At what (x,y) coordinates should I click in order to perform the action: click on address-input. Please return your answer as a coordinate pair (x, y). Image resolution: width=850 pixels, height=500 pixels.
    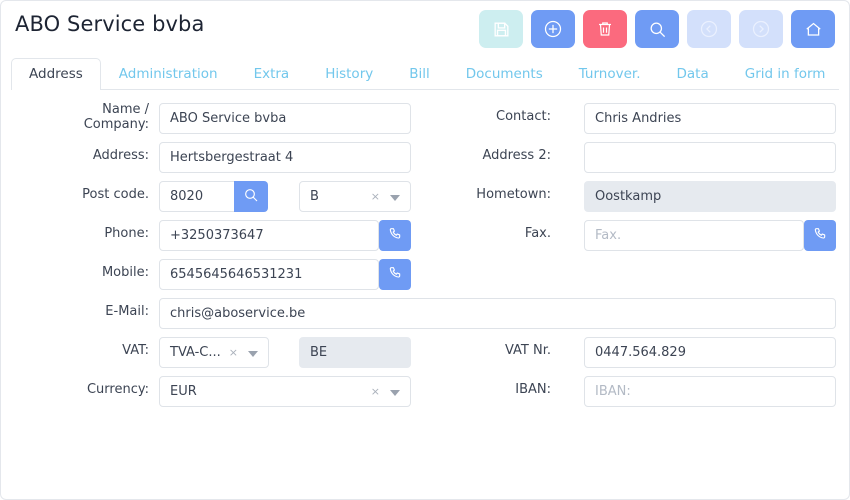
    Looking at the image, I should click on (285, 157).